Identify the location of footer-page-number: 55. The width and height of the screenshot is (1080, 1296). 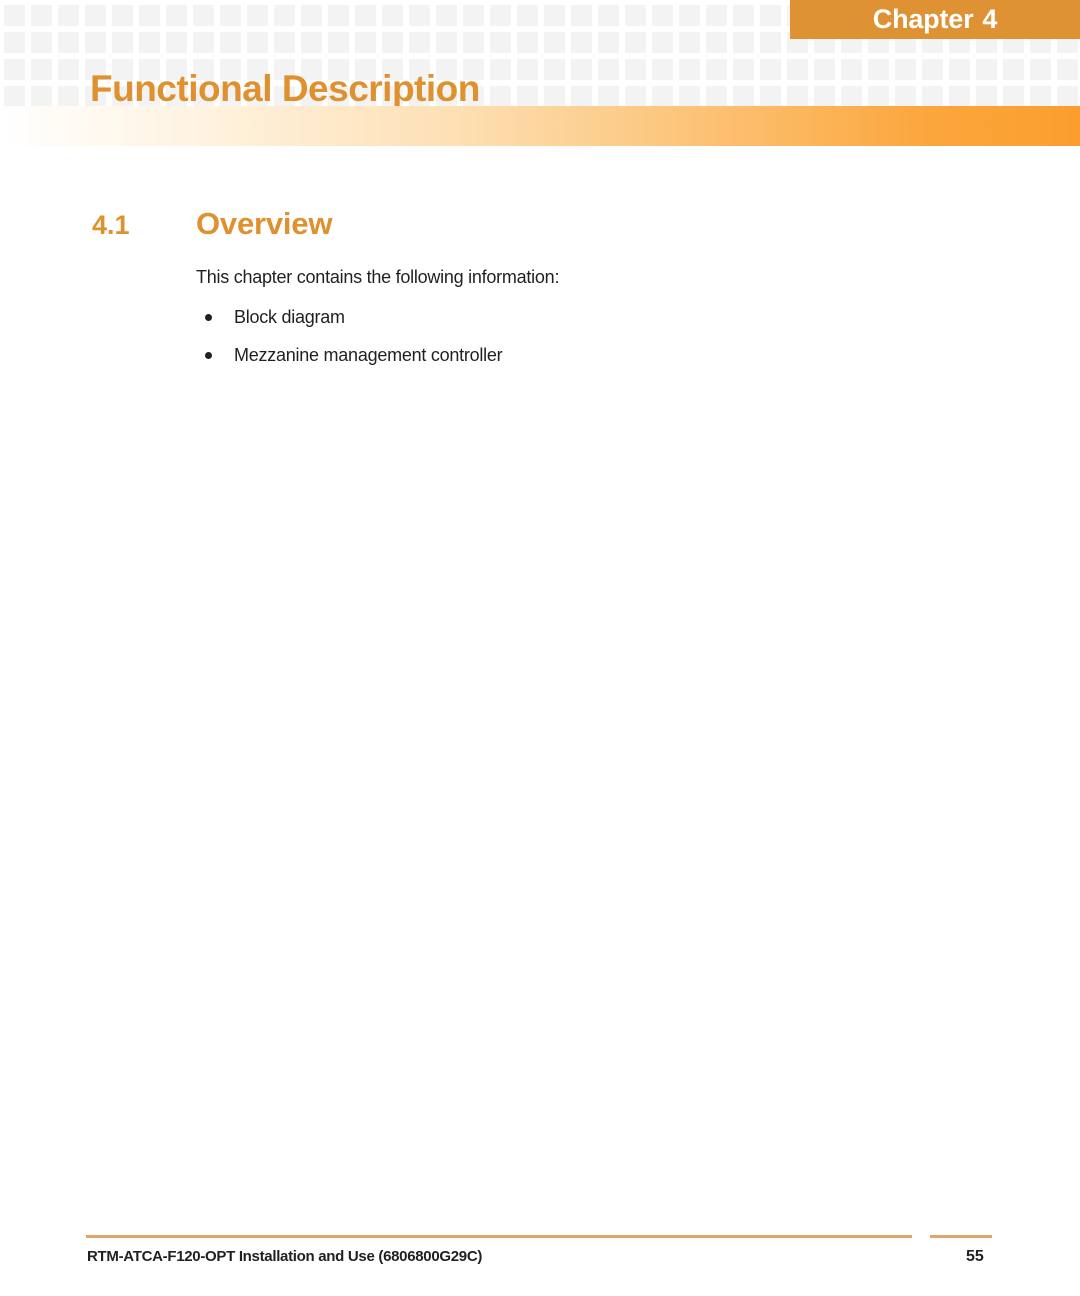
(975, 1256).